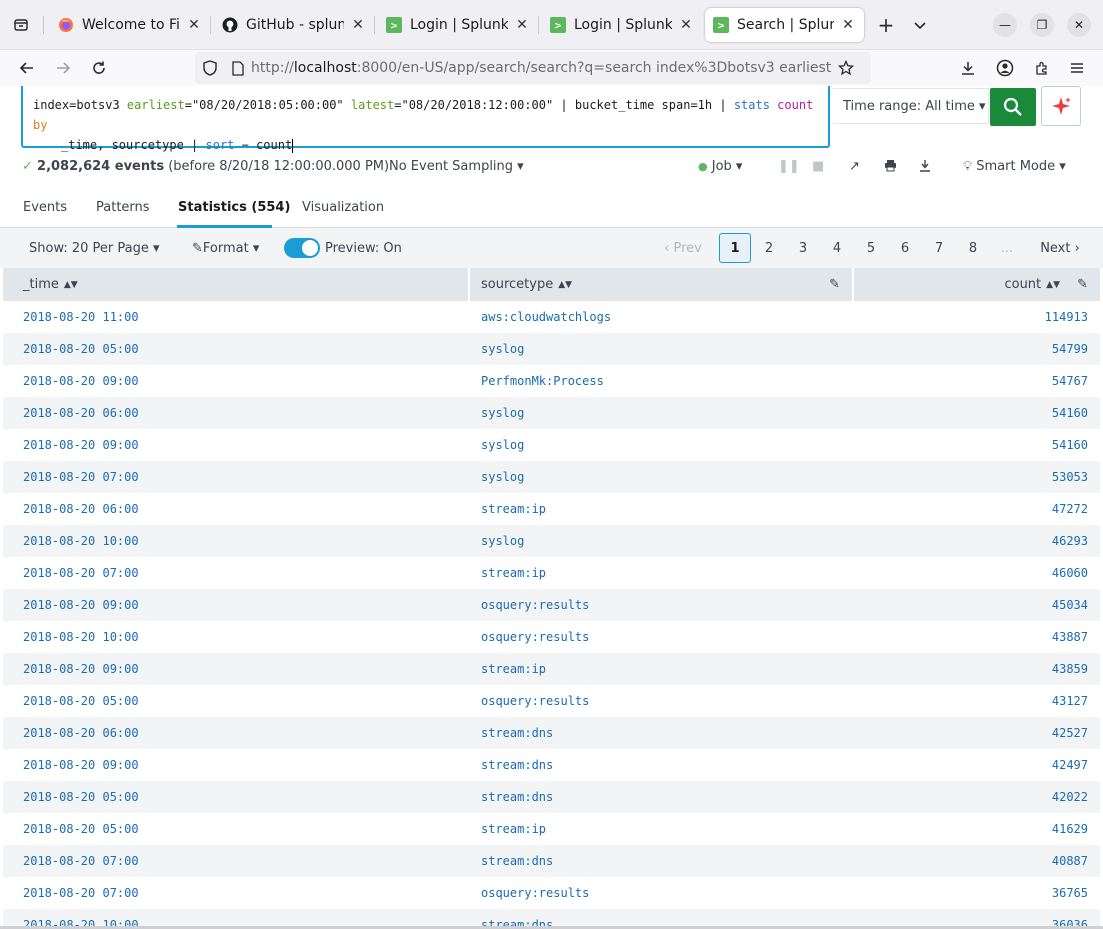 The width and height of the screenshot is (1103, 929). Describe the element at coordinates (63, 68) in the screenshot. I see `forward-arrow-icon` at that location.